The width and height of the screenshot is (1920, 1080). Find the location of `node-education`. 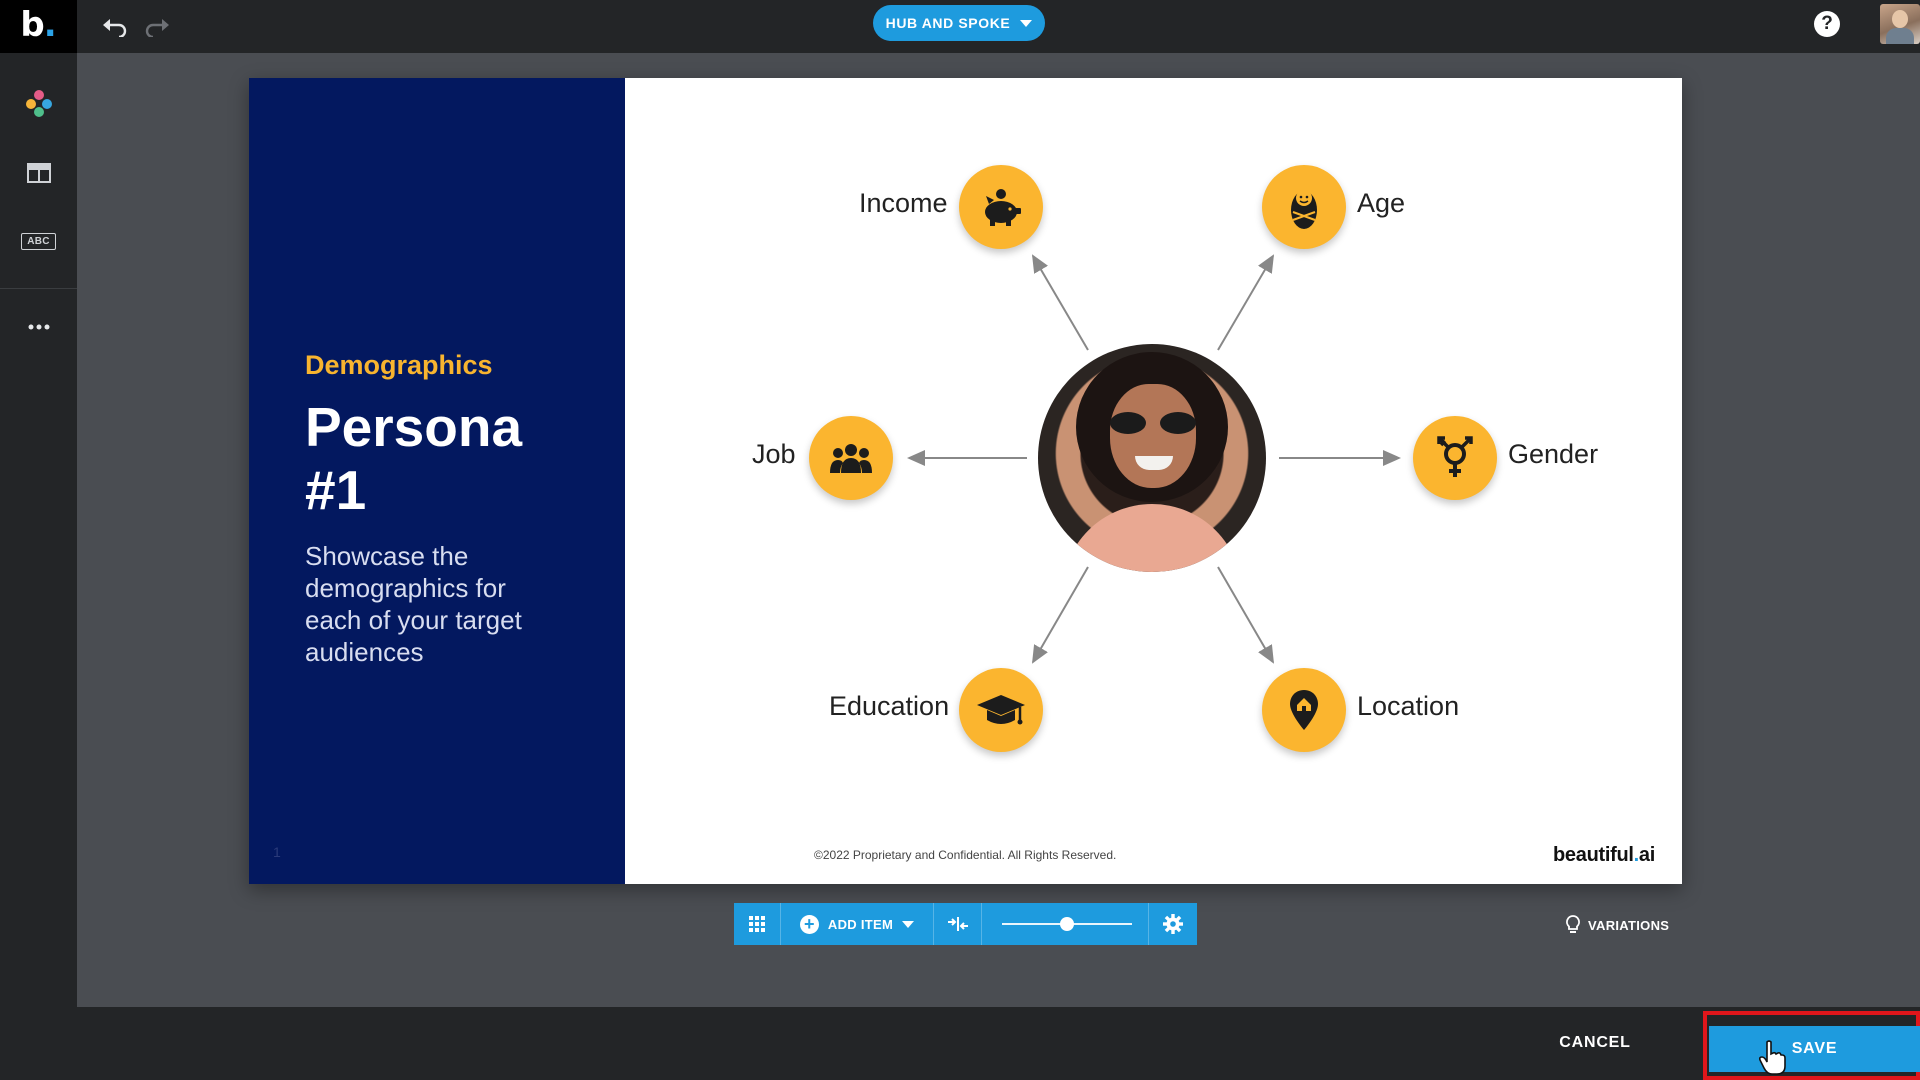

node-education is located at coordinates (1001, 710).